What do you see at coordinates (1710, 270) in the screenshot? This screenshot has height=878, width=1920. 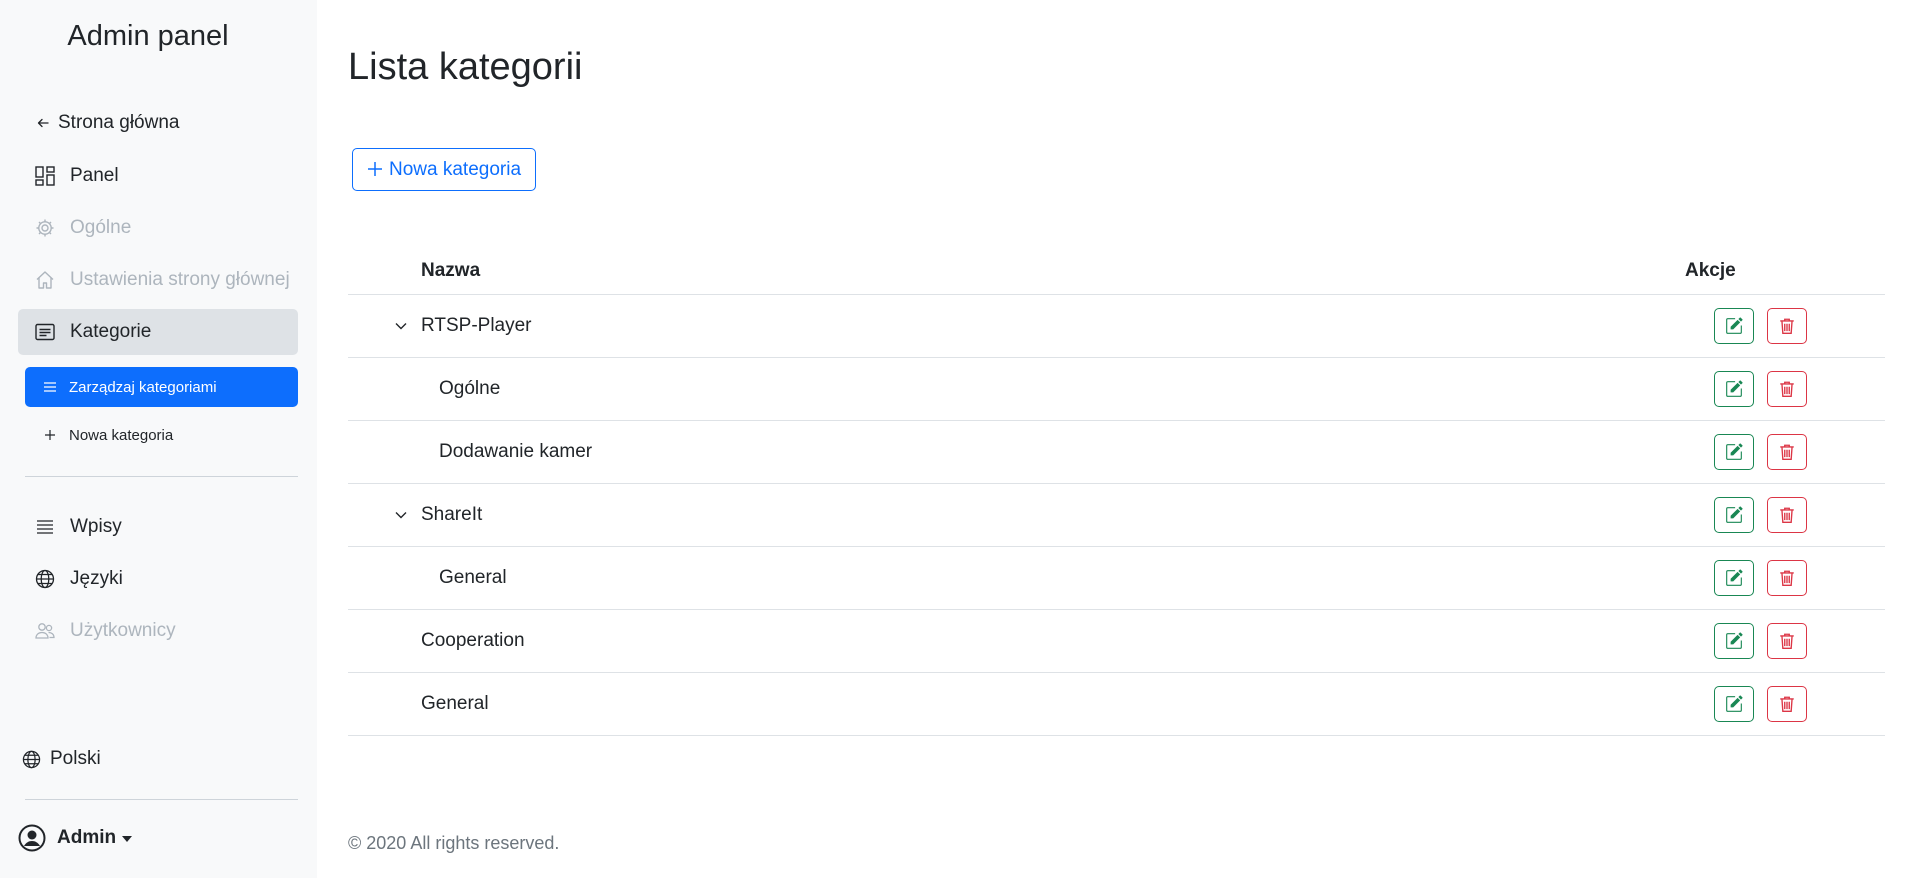 I see `column-header-actions: Akcje` at bounding box center [1710, 270].